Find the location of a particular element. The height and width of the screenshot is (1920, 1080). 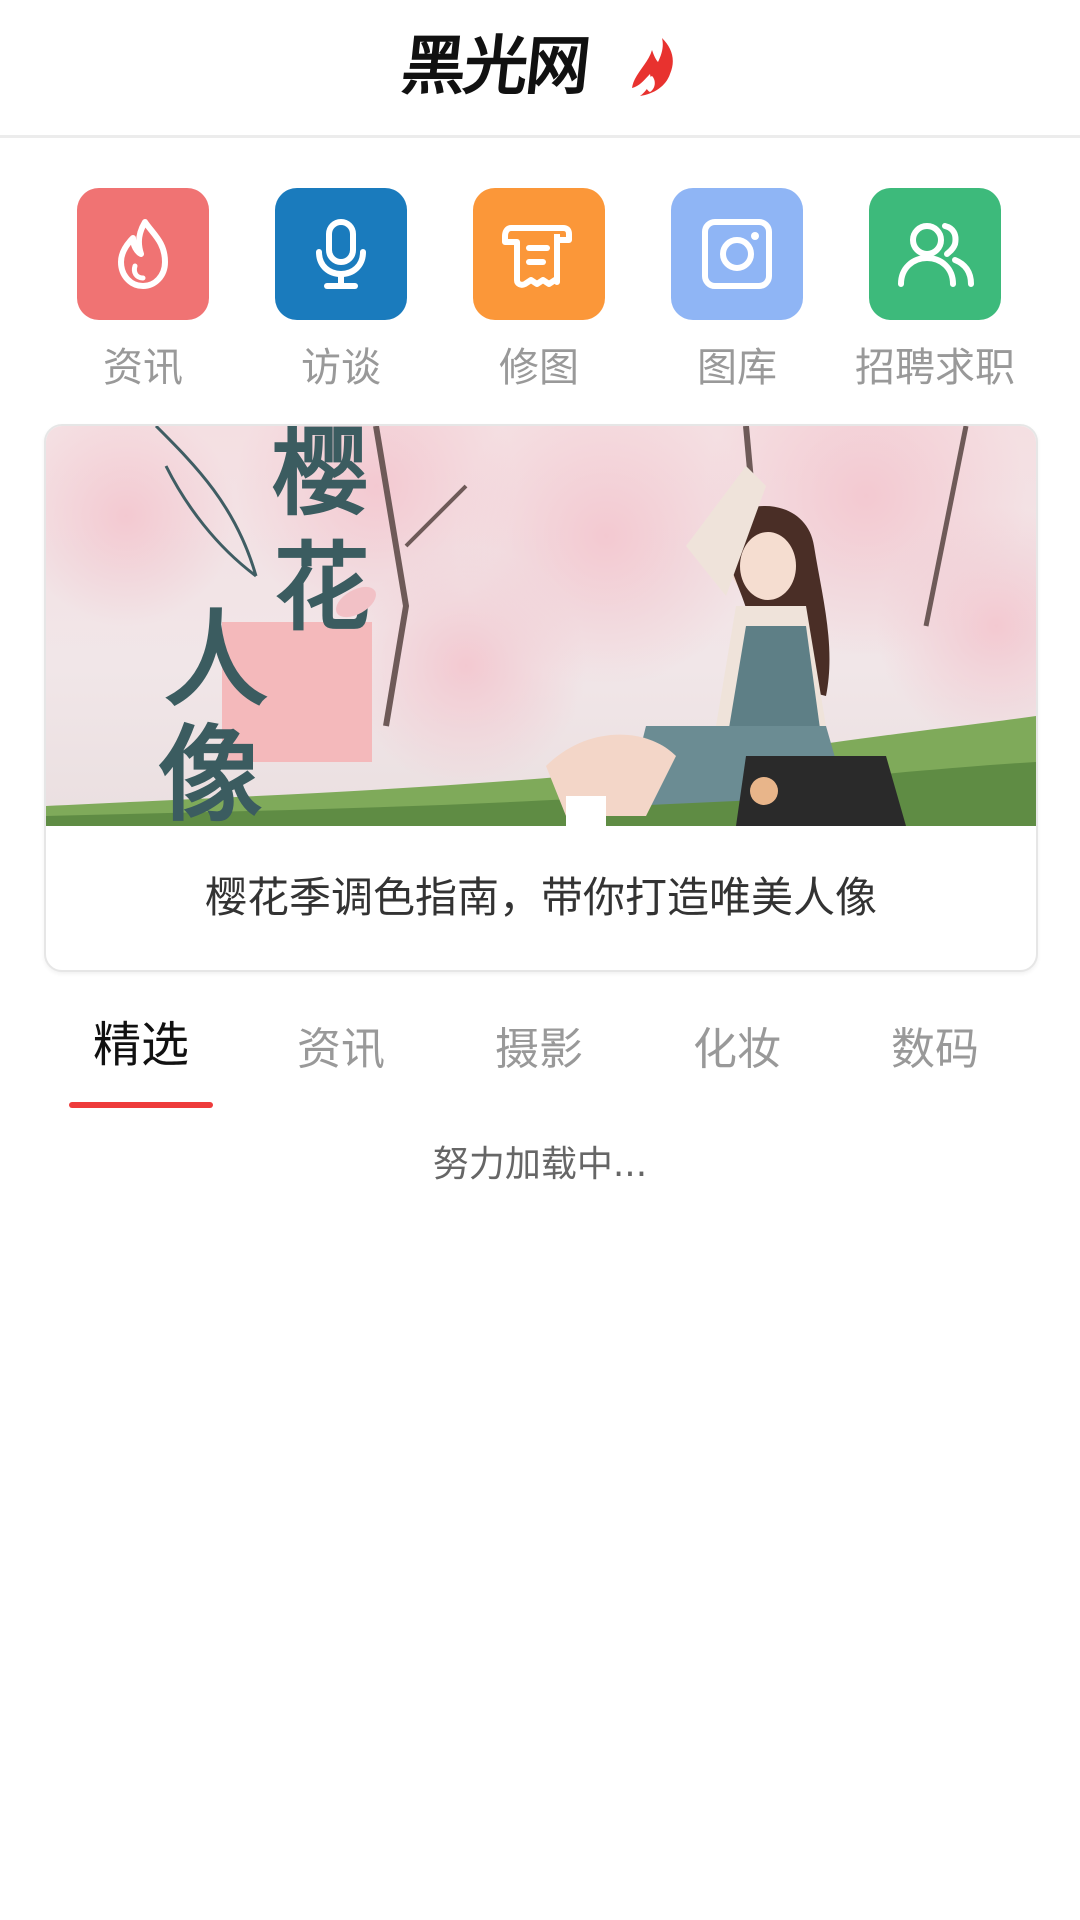

banner-char-1: 樱 is located at coordinates (320, 477).